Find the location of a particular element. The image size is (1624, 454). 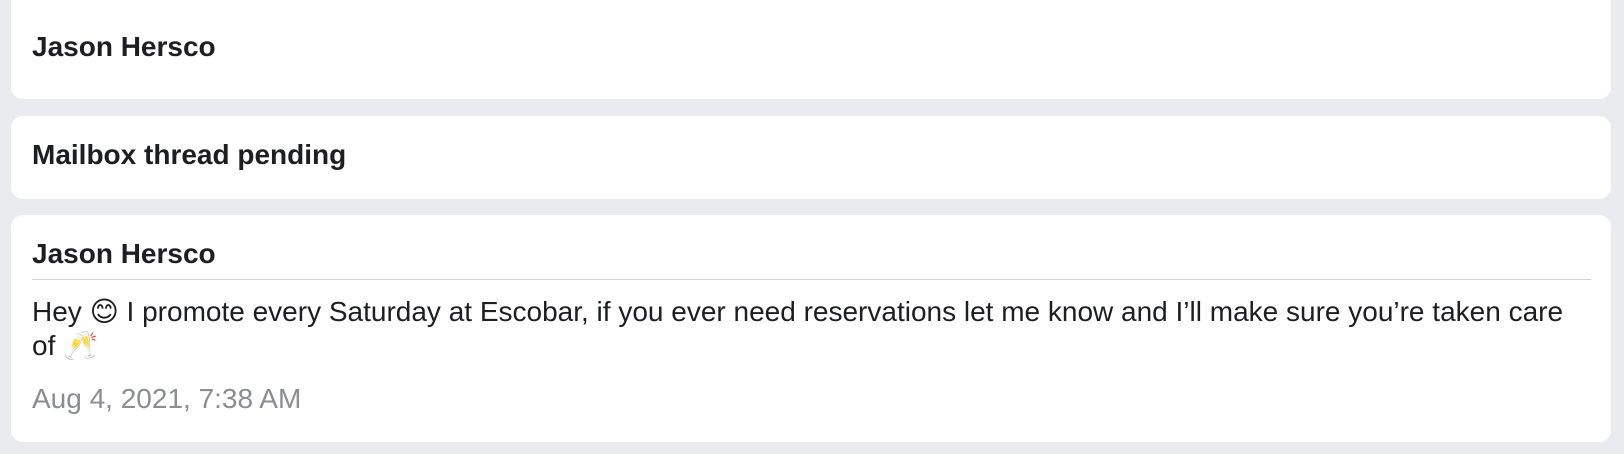

message-sender: Jason Hersco is located at coordinates (124, 253).